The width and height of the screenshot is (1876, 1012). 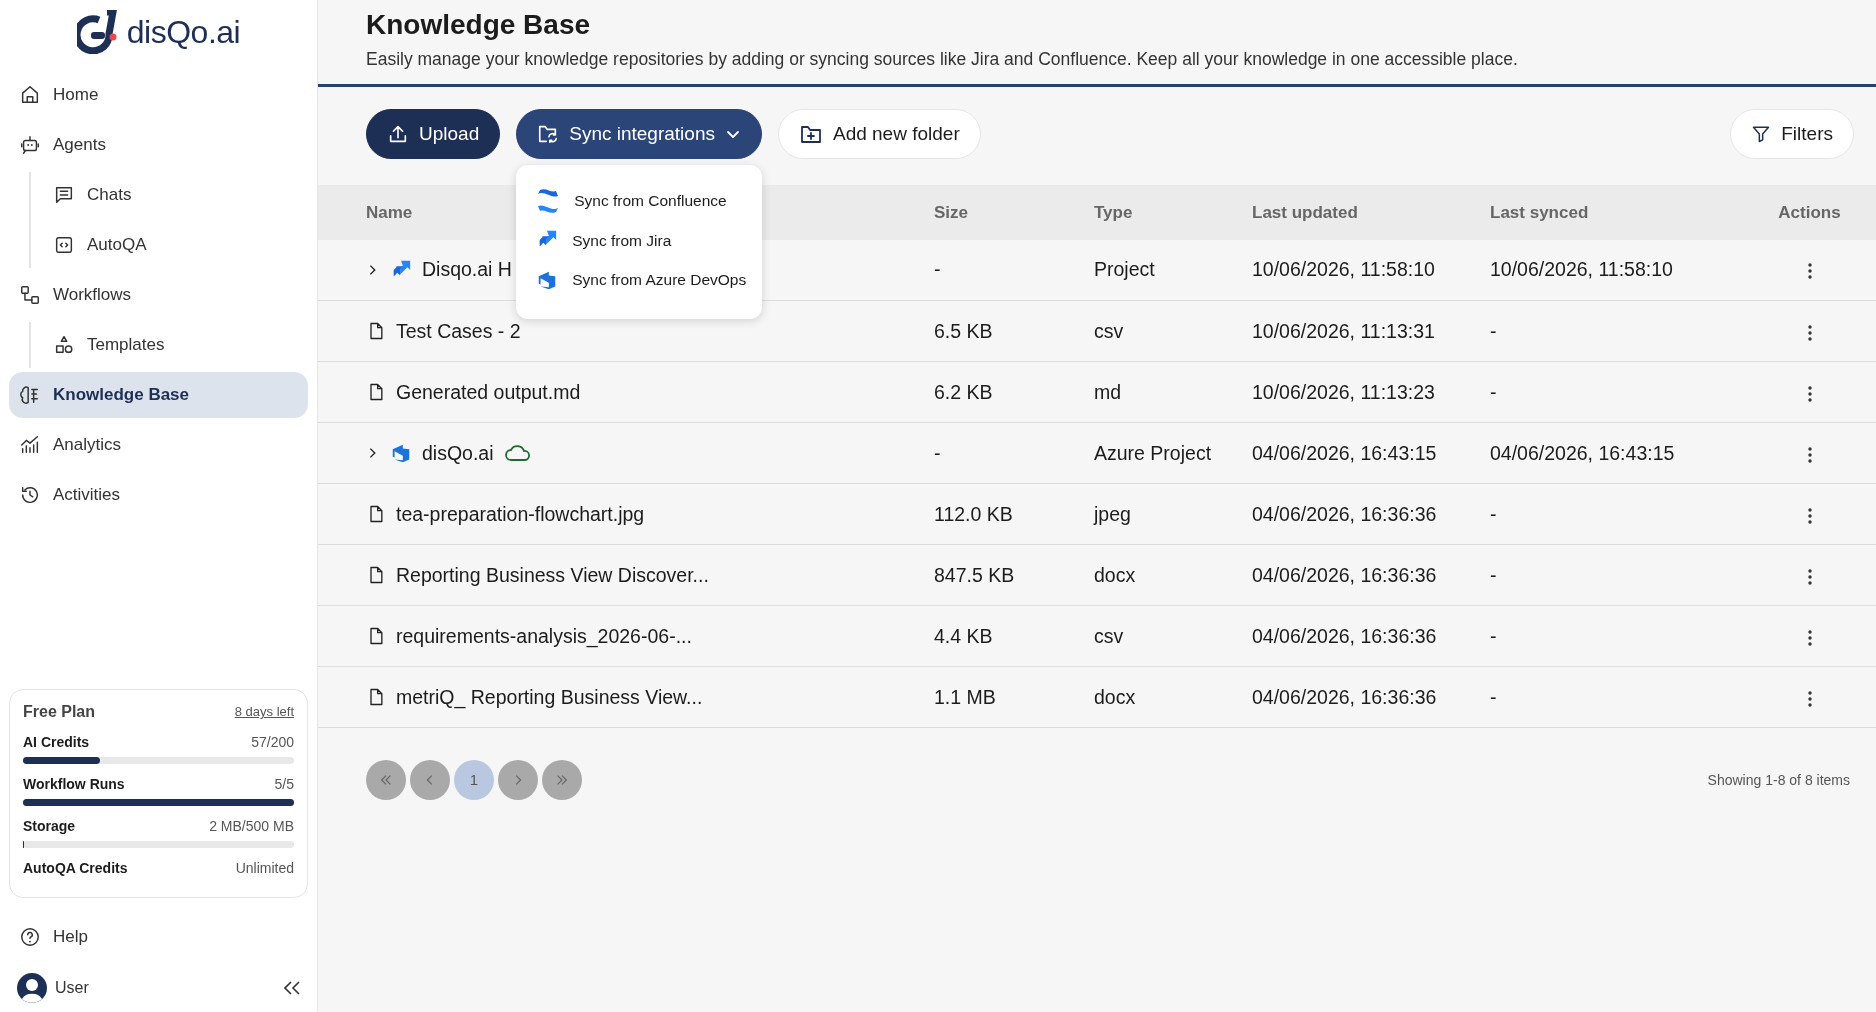 I want to click on usage-value: 2 MB/500 MB, so click(x=251, y=826).